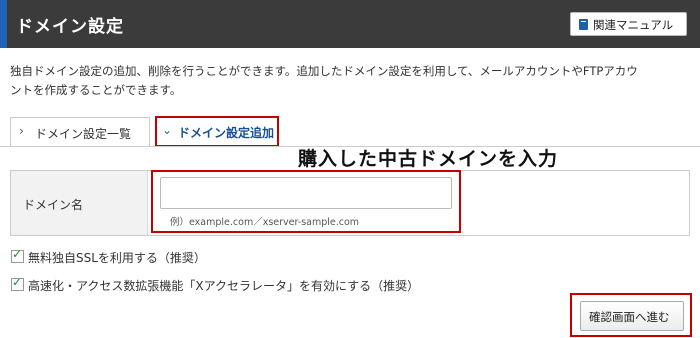 This screenshot has width=700, height=338. Describe the element at coordinates (96, 90) in the screenshot. I see `description-line: ントを作成することができます。` at that location.